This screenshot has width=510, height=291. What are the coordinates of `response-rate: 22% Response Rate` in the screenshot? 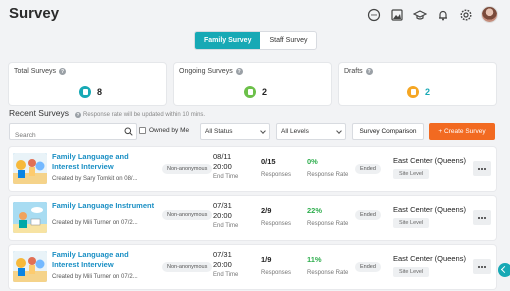 It's located at (327, 216).